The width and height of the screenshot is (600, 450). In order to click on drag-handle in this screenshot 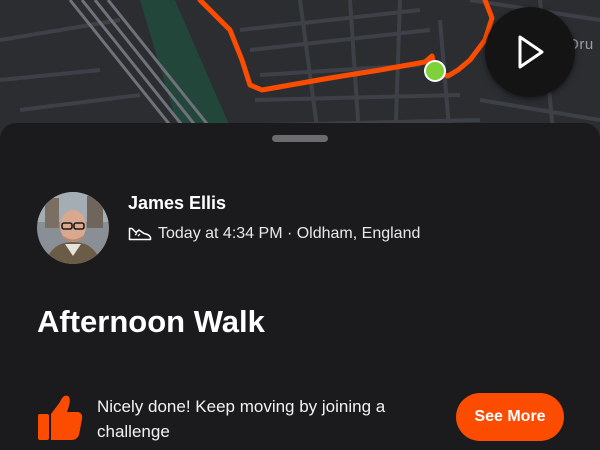, I will do `click(300, 138)`.